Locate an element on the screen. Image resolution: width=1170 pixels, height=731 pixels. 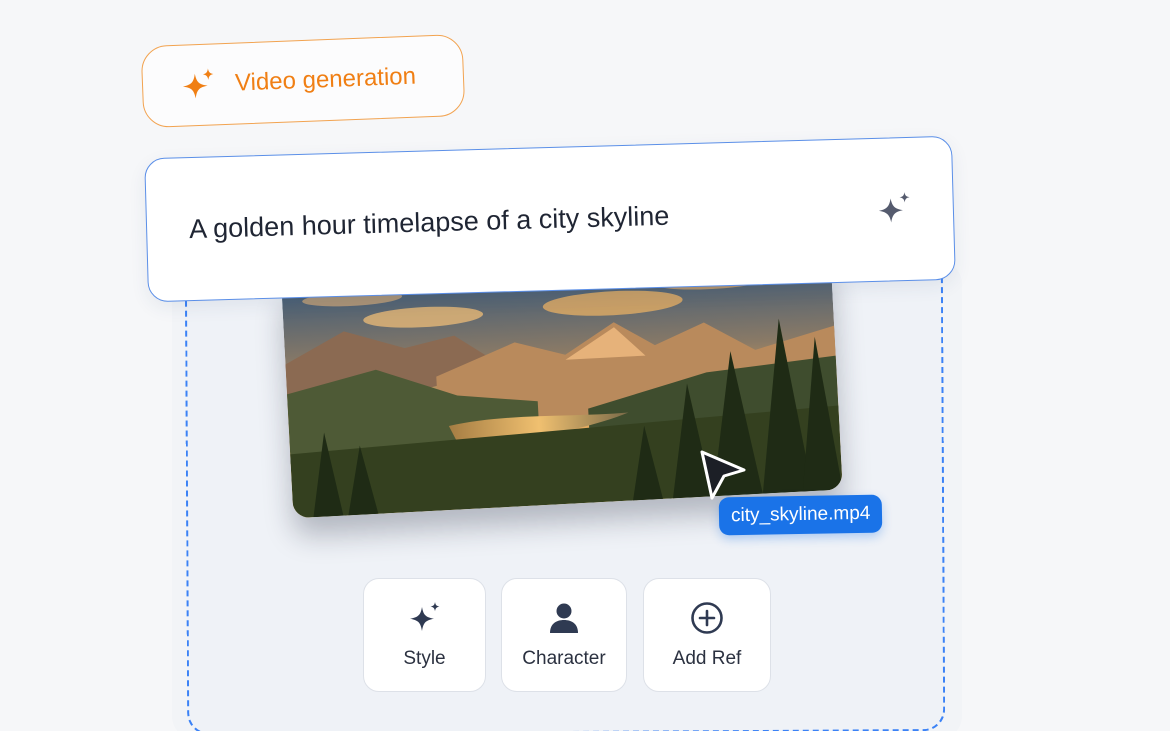
pointer-cursor-icon is located at coordinates (723, 475).